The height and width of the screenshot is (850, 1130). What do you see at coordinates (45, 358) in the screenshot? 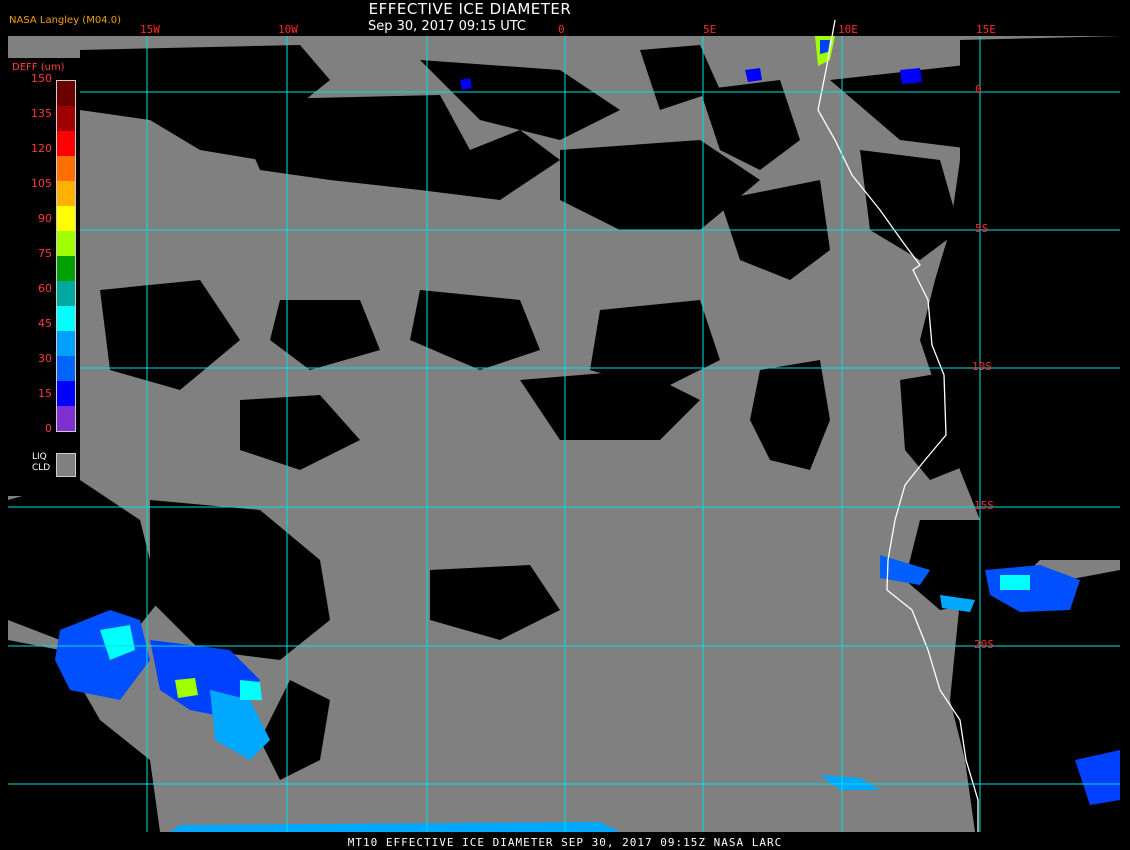
I see `legend-tick: 30` at bounding box center [45, 358].